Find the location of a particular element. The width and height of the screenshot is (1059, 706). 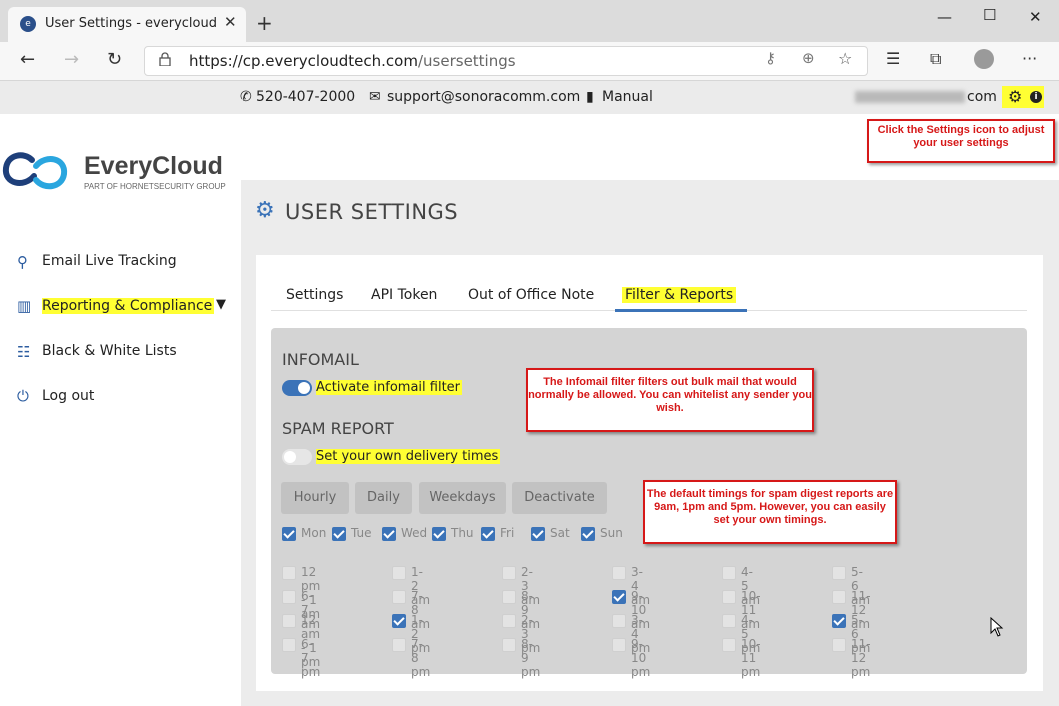

infomail-heading: INFOMAIL is located at coordinates (320, 359).